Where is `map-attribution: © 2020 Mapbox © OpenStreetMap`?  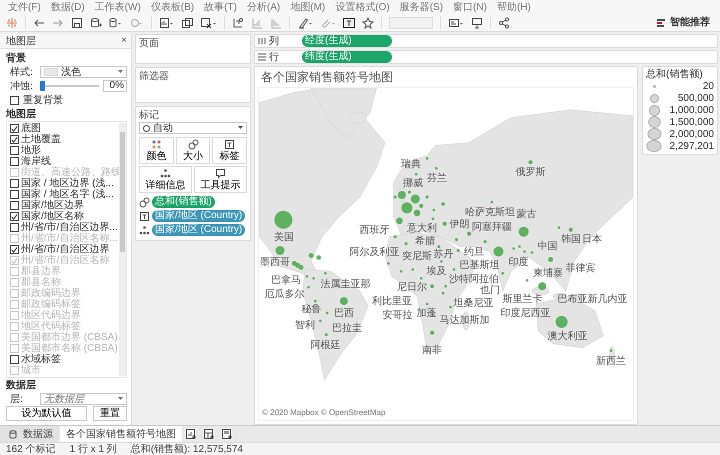 map-attribution: © 2020 Mapbox © OpenStreetMap is located at coordinates (324, 413).